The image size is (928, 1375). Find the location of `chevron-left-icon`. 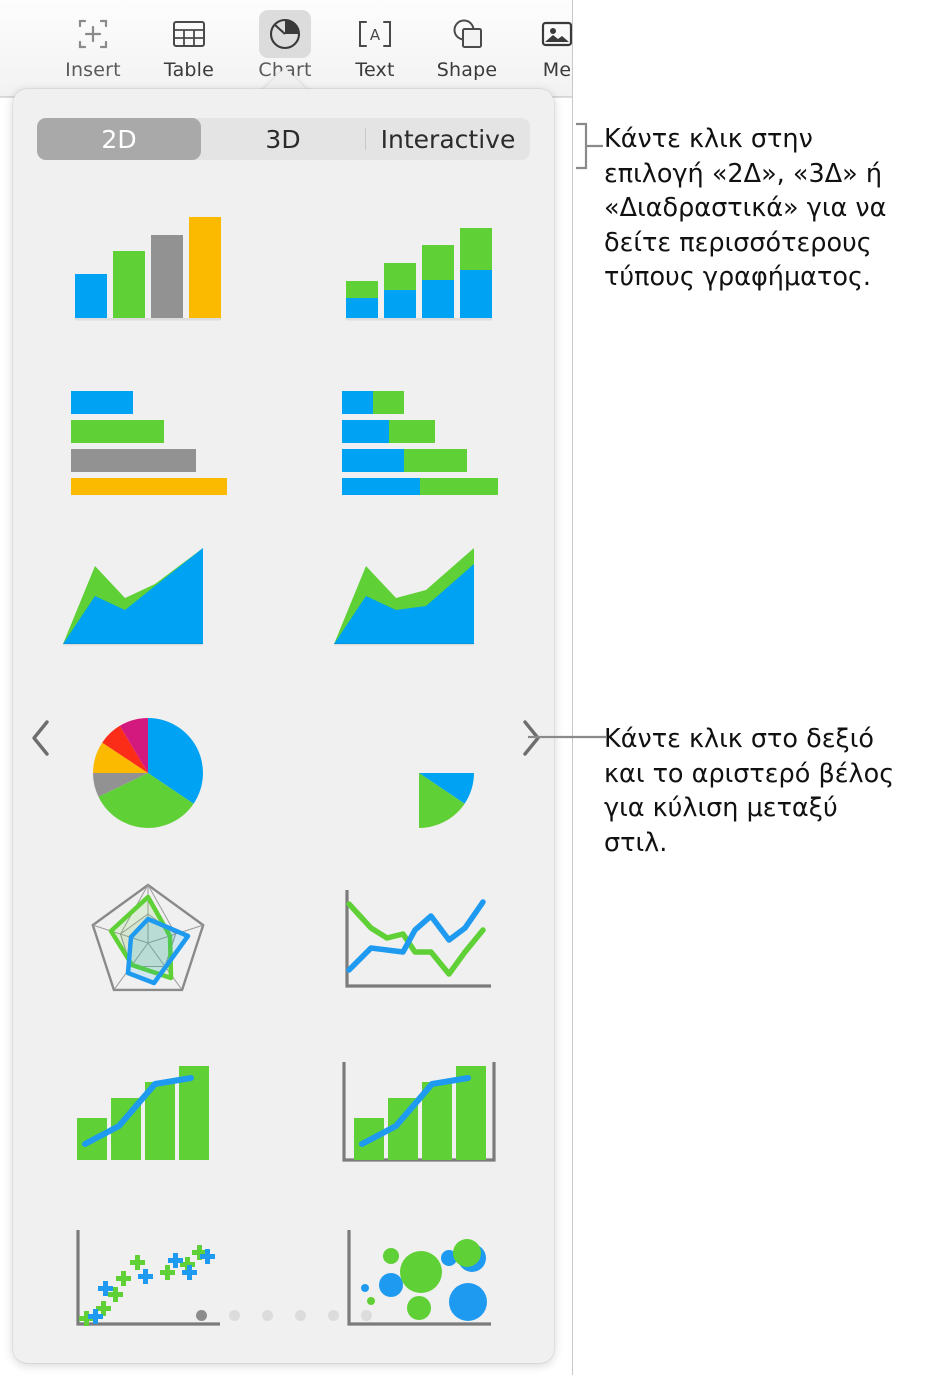

chevron-left-icon is located at coordinates (40, 738).